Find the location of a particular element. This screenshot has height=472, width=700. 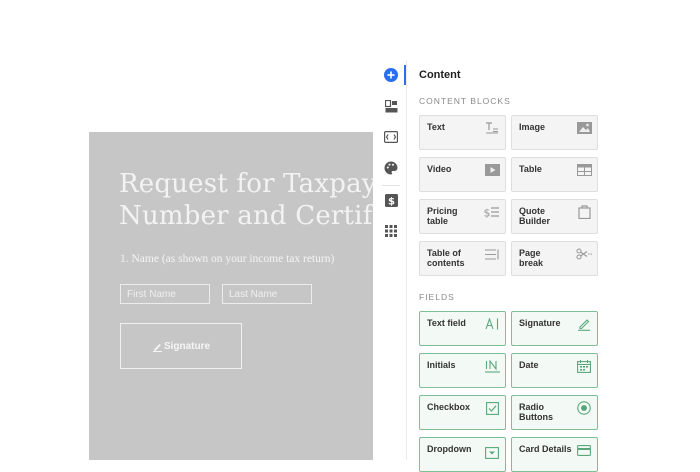

variables-icon is located at coordinates (391, 137).